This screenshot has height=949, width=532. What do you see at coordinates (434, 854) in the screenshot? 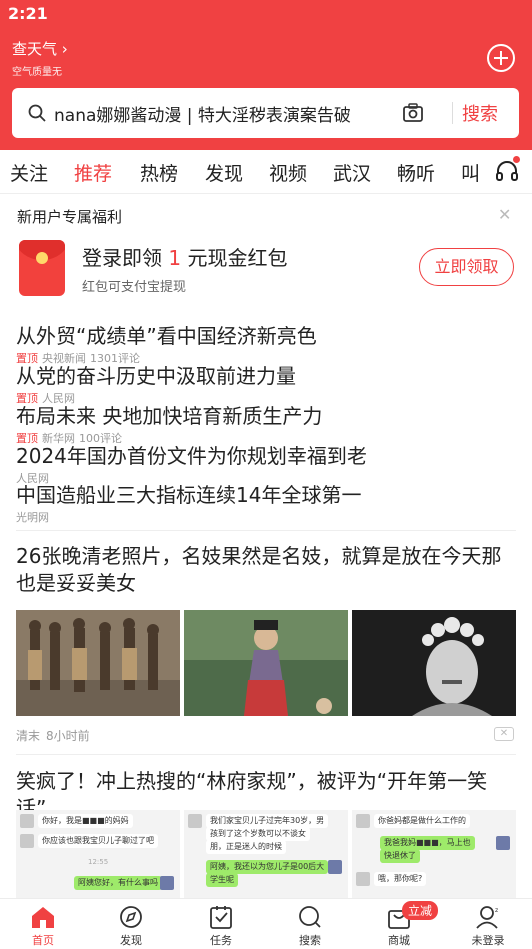
I see `chat-screenshot: 你爸妈都是做什么工作的 我爸我妈■■■，马上也 快退休了 哦，那你呢?` at bounding box center [434, 854].